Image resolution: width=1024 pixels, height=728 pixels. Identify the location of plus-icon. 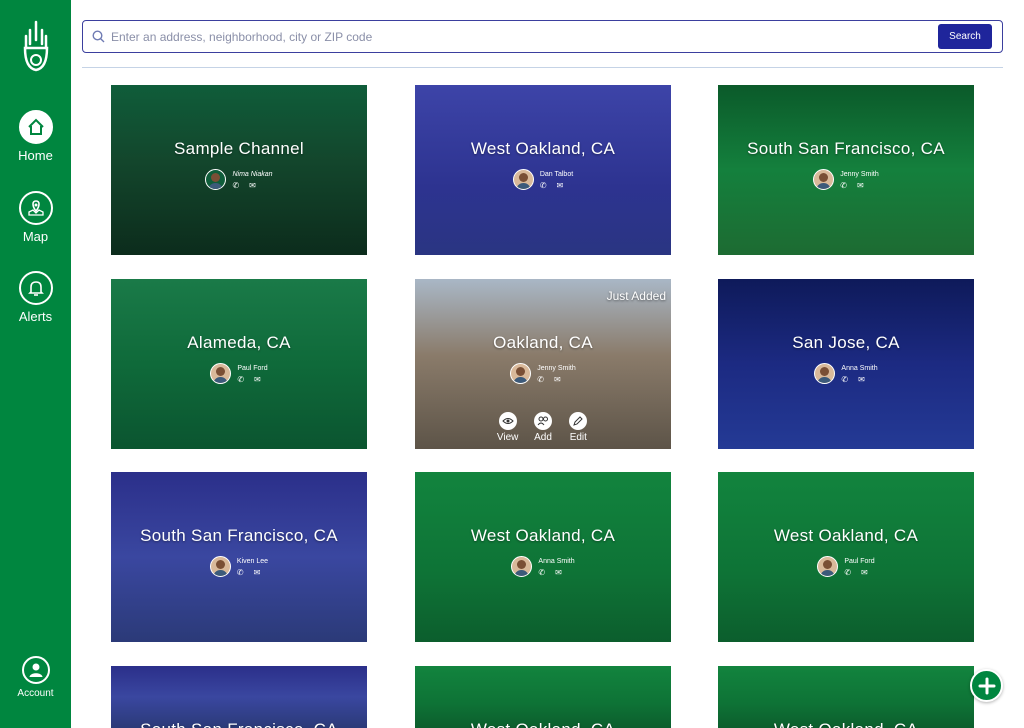
(986, 685).